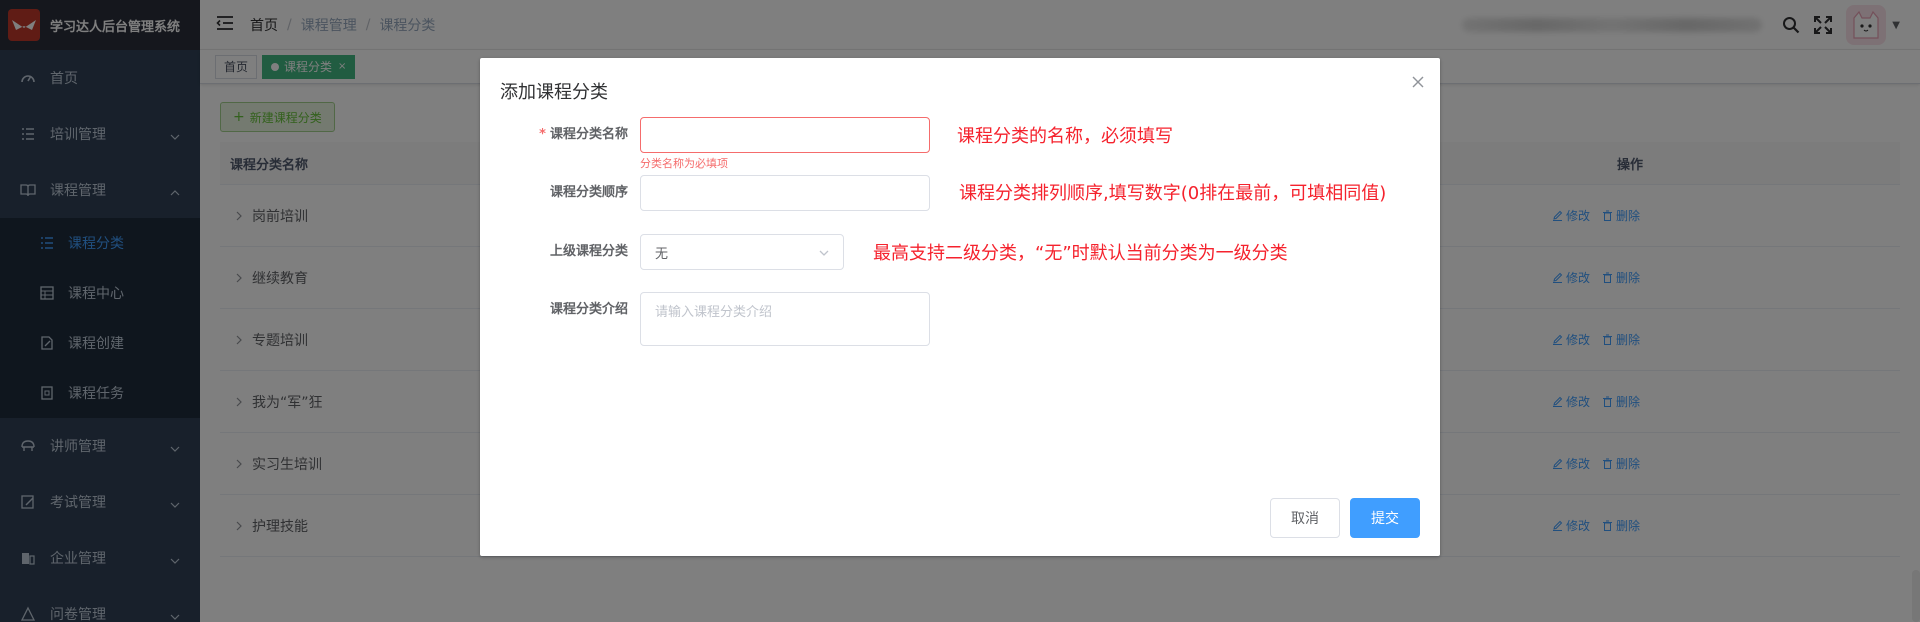  I want to click on annotation-name: 课程分类的名称，必须填写, so click(1065, 136).